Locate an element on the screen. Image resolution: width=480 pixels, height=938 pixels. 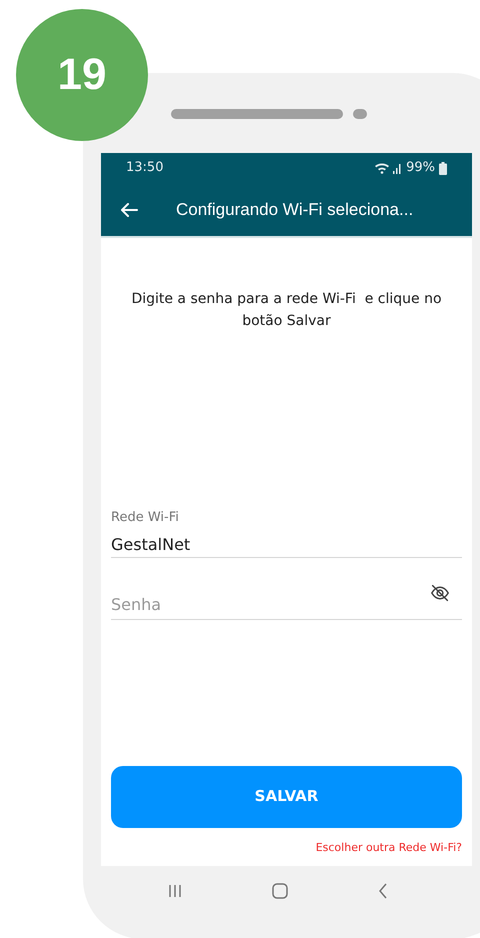
eye-off-icon is located at coordinates (440, 593).